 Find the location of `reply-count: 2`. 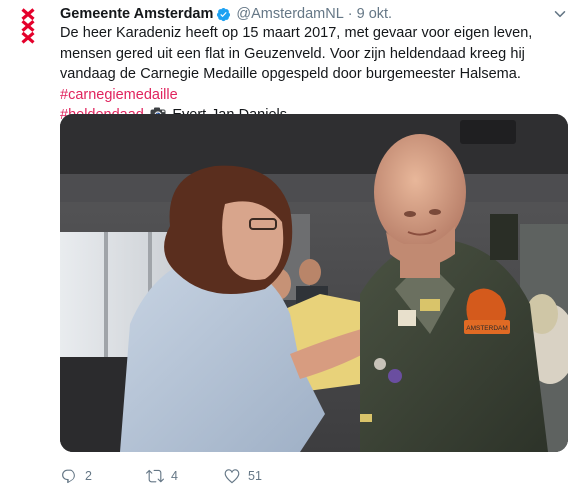

reply-count: 2 is located at coordinates (88, 476).